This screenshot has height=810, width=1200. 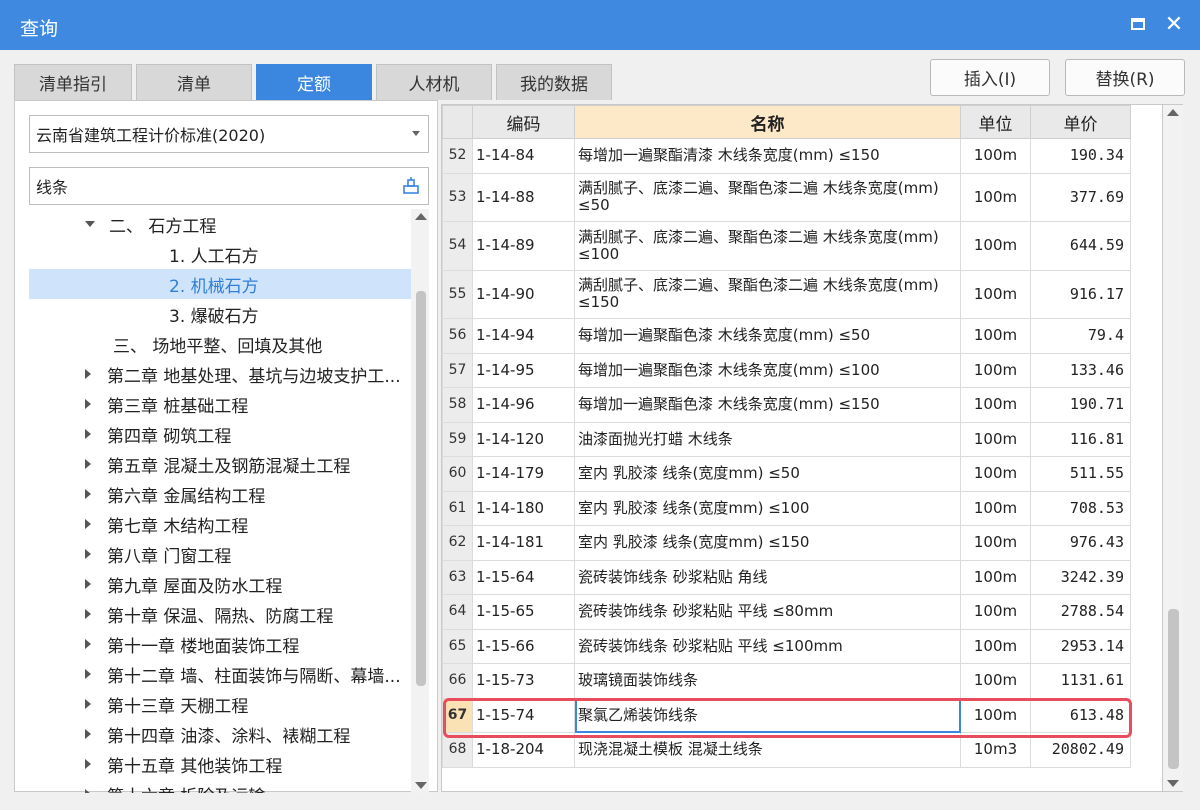 What do you see at coordinates (767, 750) in the screenshot?
I see `name-cell: 现浇混凝土模板 混凝土线条` at bounding box center [767, 750].